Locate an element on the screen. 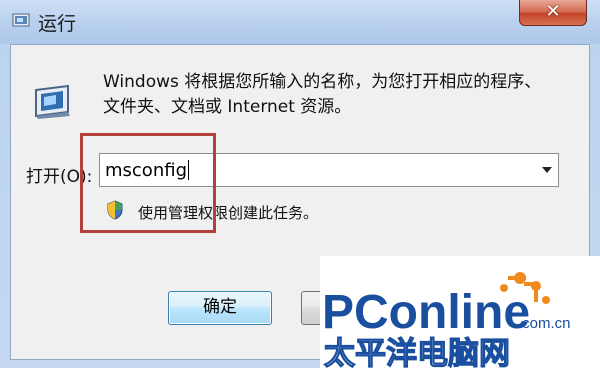 The image size is (600, 368). run-icon is located at coordinates (52, 101).